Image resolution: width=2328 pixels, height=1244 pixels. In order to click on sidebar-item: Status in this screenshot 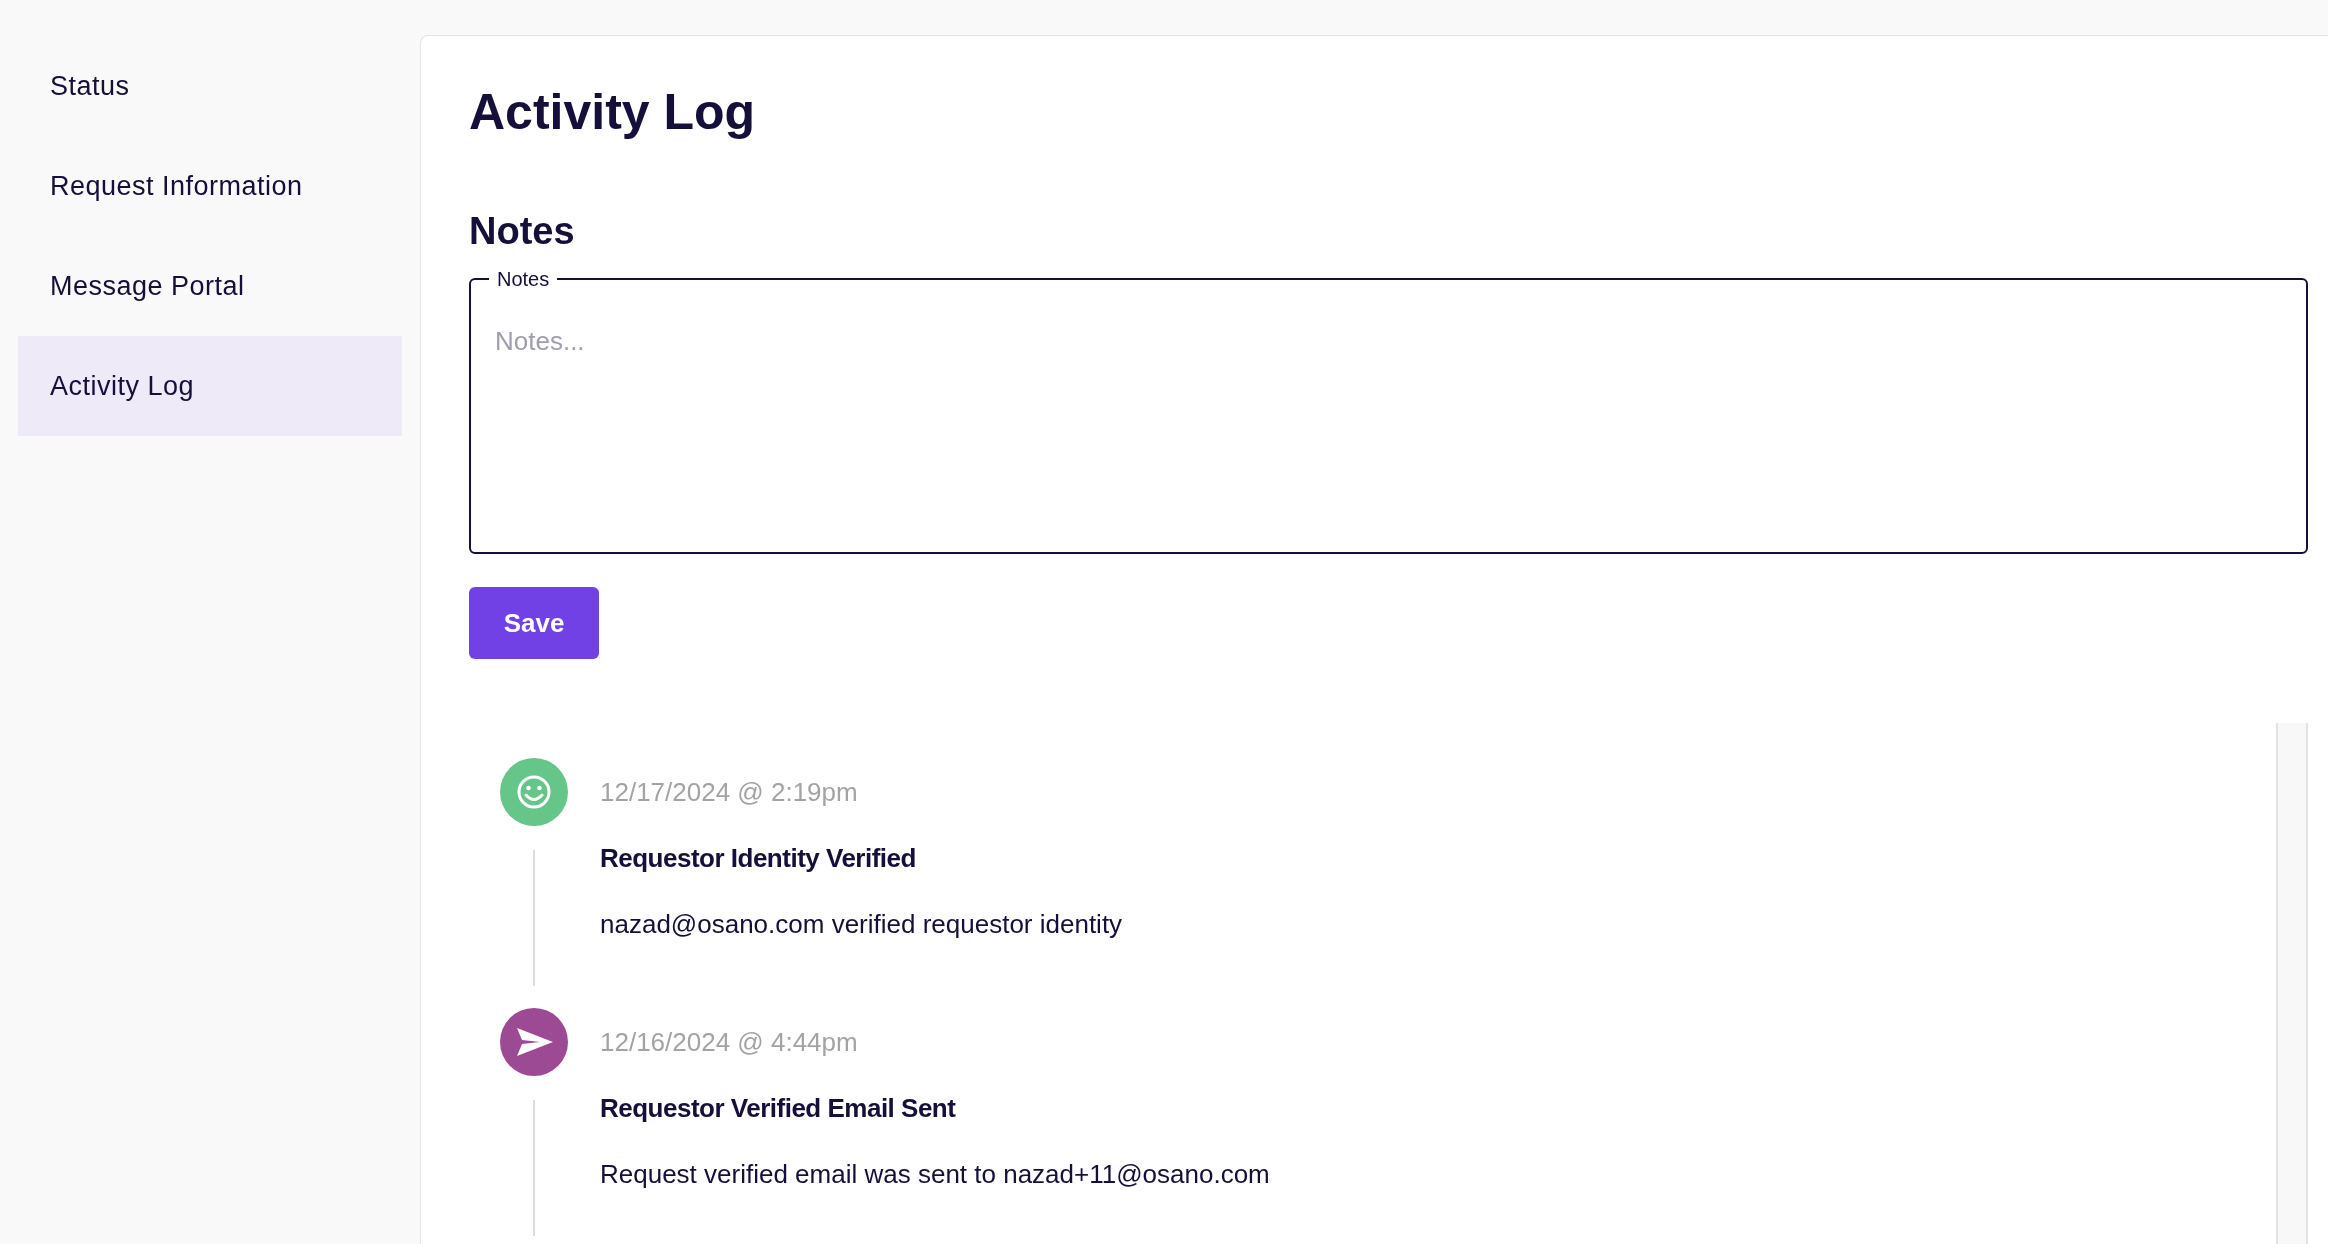, I will do `click(210, 86)`.